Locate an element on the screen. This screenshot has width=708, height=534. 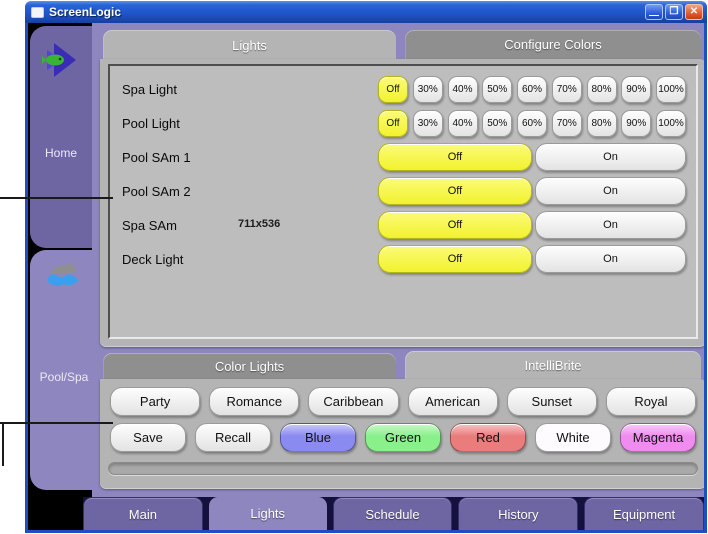
spa-light-60-button: 60% is located at coordinates (532, 89).